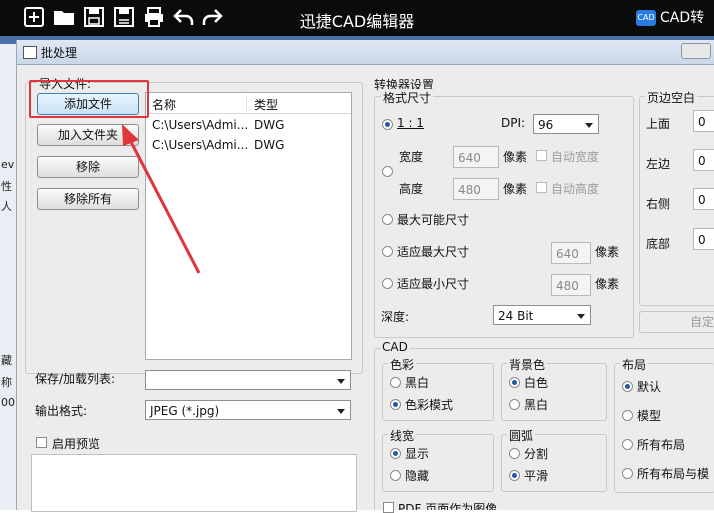 The width and height of the screenshot is (714, 513). What do you see at coordinates (627, 386) in the screenshot?
I see `layout-default-radio` at bounding box center [627, 386].